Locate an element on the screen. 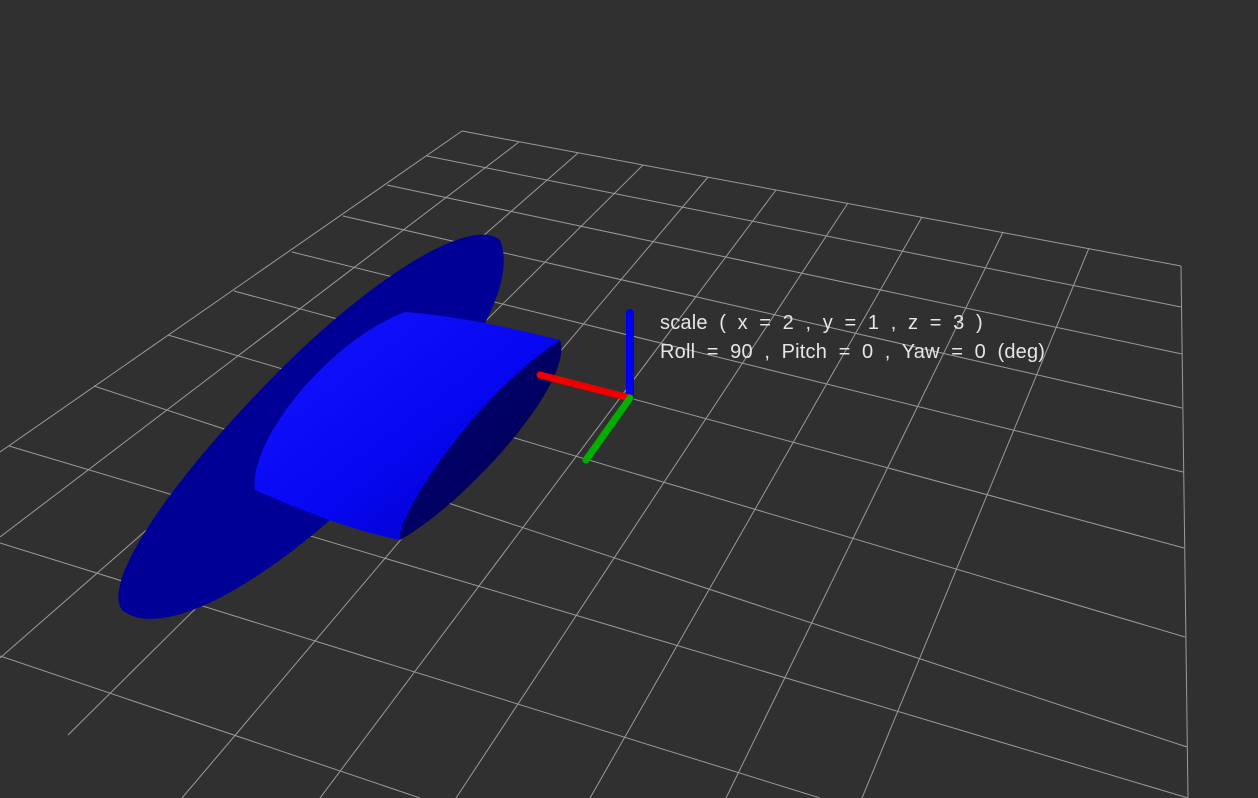 The width and height of the screenshot is (1258, 798). scale-label: scale ( x = 2 , y = 1 , z = 3 ) is located at coordinates (821, 323).